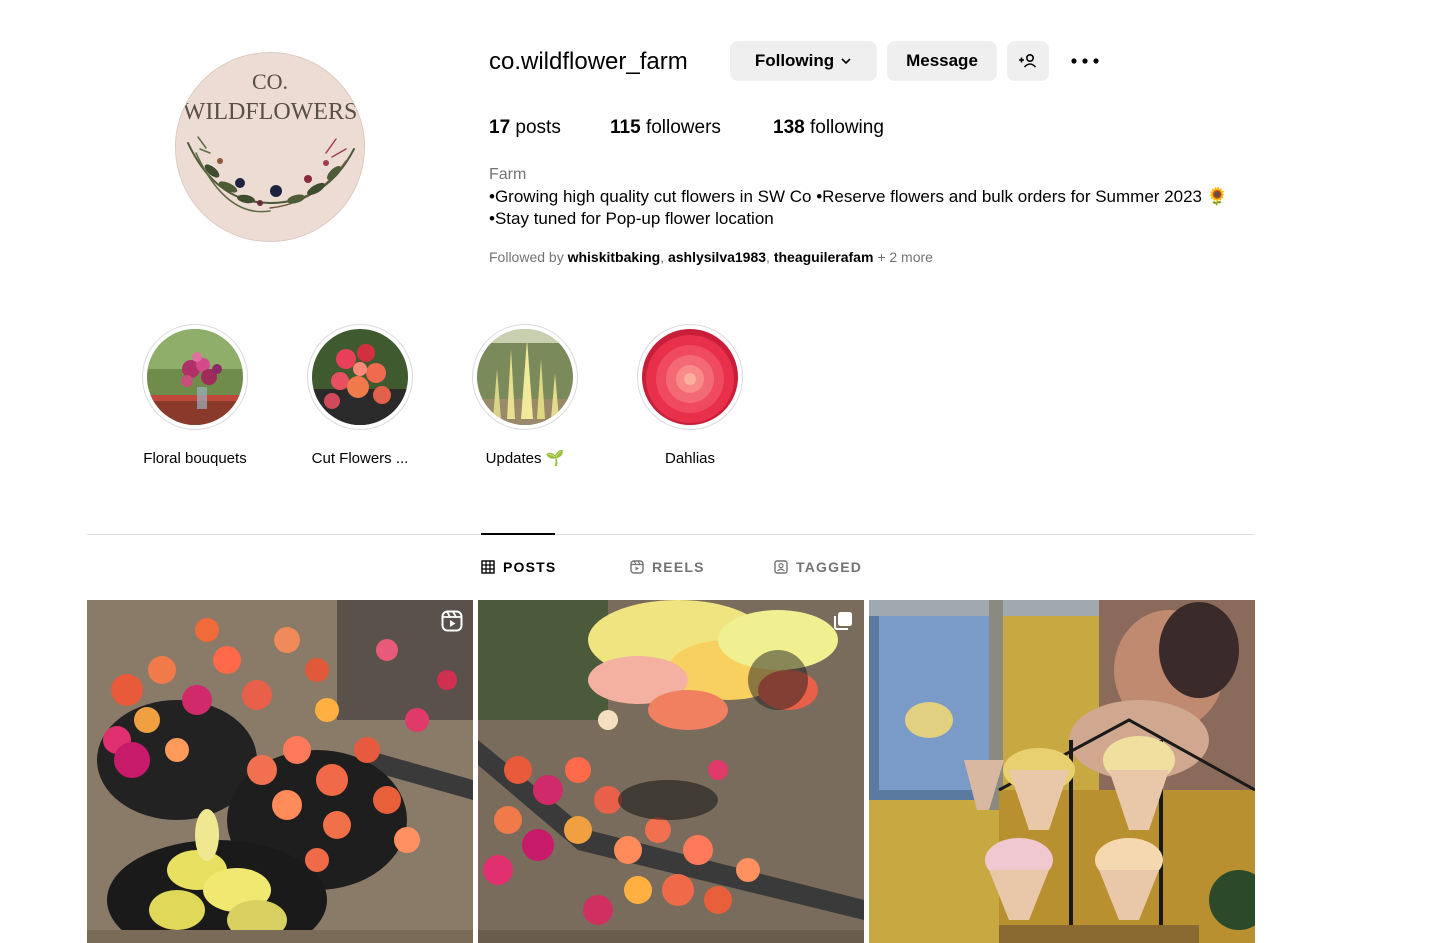  Describe the element at coordinates (846, 61) in the screenshot. I see `chevron-down-icon` at that location.